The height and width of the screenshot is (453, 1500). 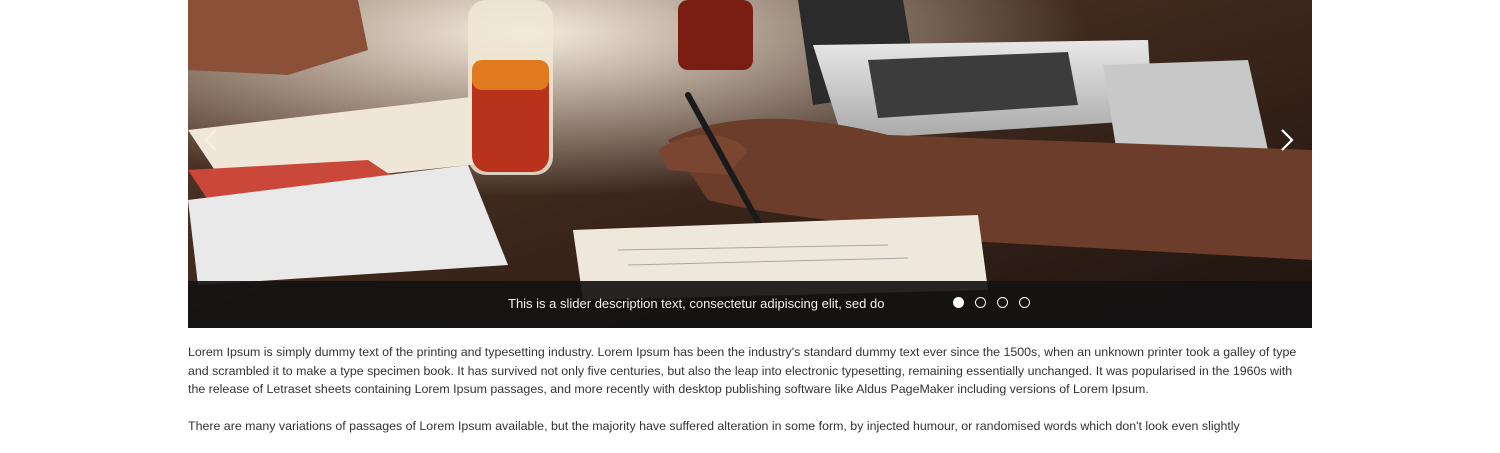 I want to click on chevron-right-icon, so click(x=1287, y=140).